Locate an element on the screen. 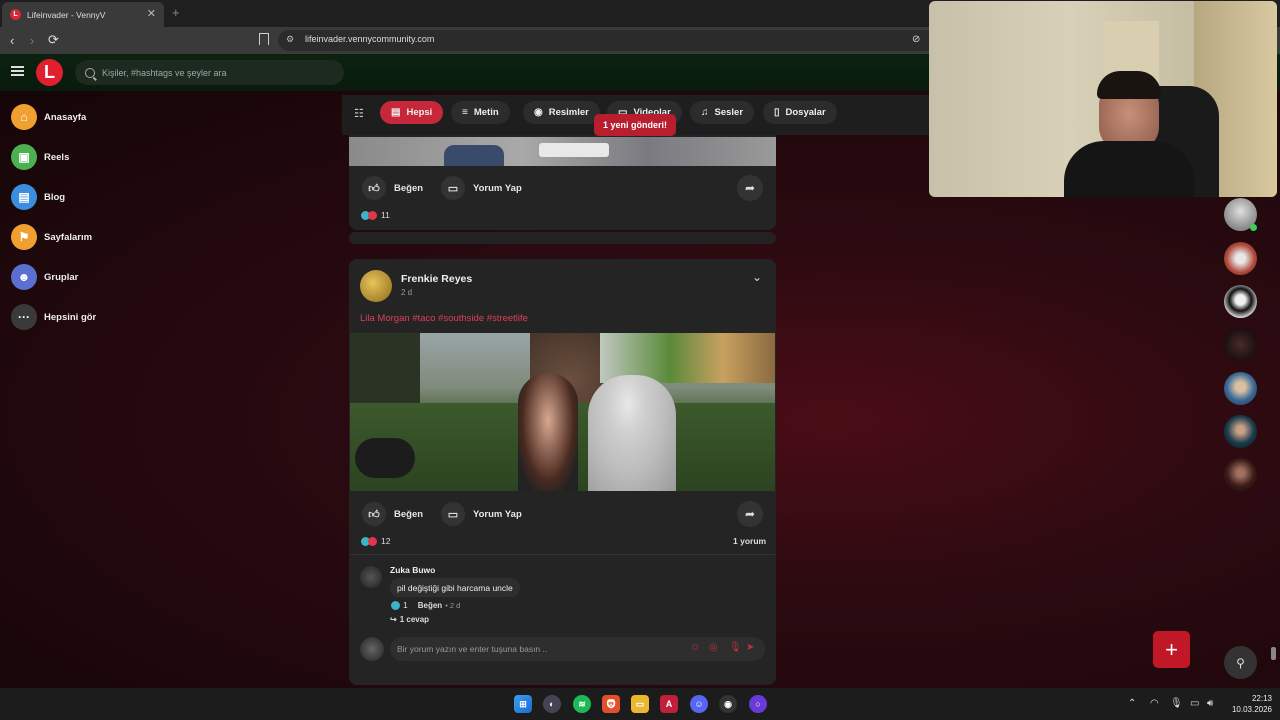  filter-all: ▤ Hepsi is located at coordinates (412, 112).